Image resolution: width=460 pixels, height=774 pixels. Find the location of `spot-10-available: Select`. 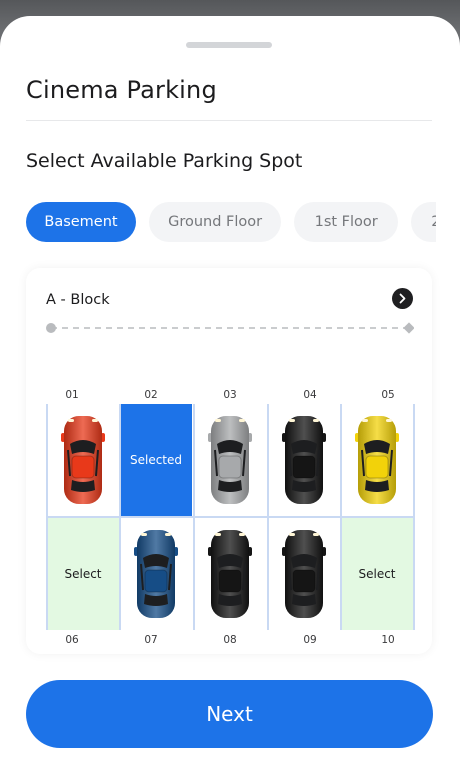

spot-10-available: Select is located at coordinates (377, 574).